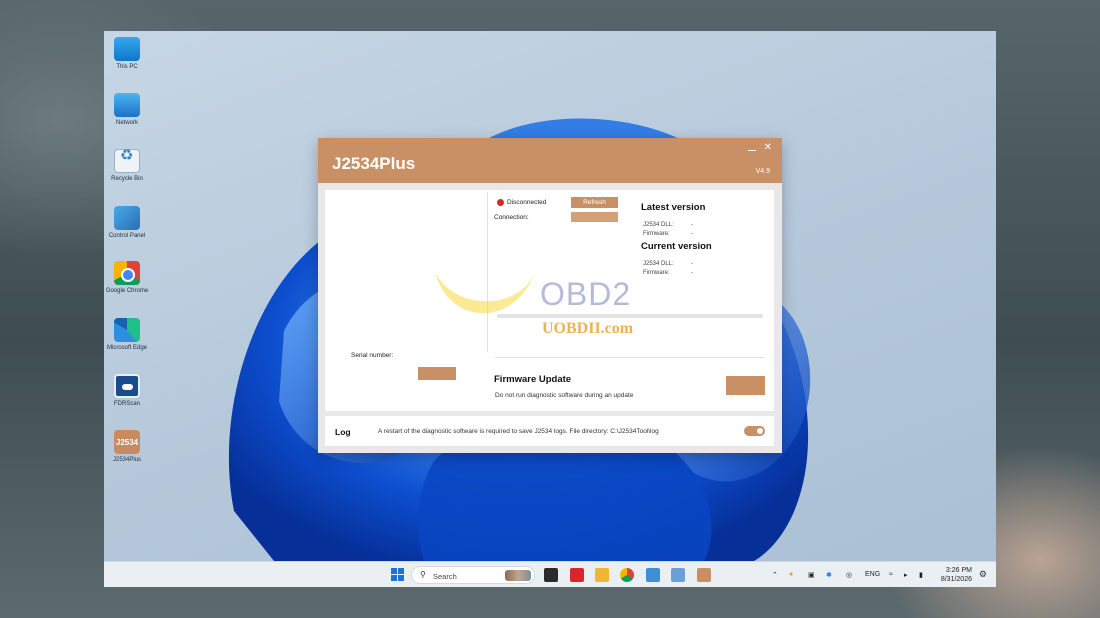  I want to click on latest-dll-value: -, so click(692, 225).